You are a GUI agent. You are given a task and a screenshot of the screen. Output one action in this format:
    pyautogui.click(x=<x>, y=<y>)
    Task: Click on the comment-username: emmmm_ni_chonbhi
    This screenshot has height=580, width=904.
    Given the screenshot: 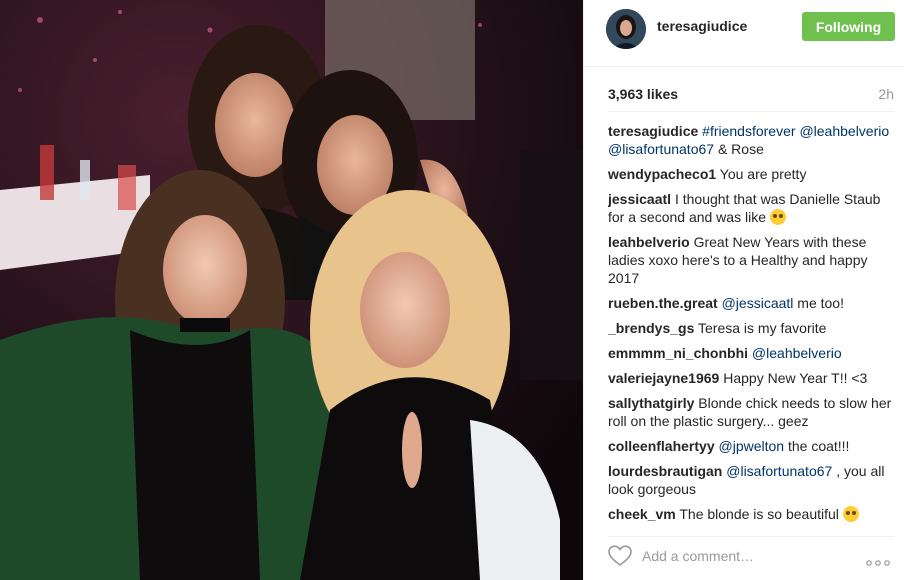 What is the action you would take?
    pyautogui.click(x=678, y=353)
    